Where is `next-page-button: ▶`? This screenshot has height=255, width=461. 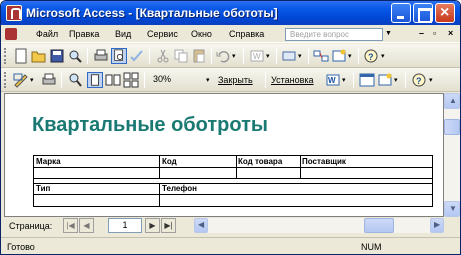 next-page-button: ▶ is located at coordinates (152, 225).